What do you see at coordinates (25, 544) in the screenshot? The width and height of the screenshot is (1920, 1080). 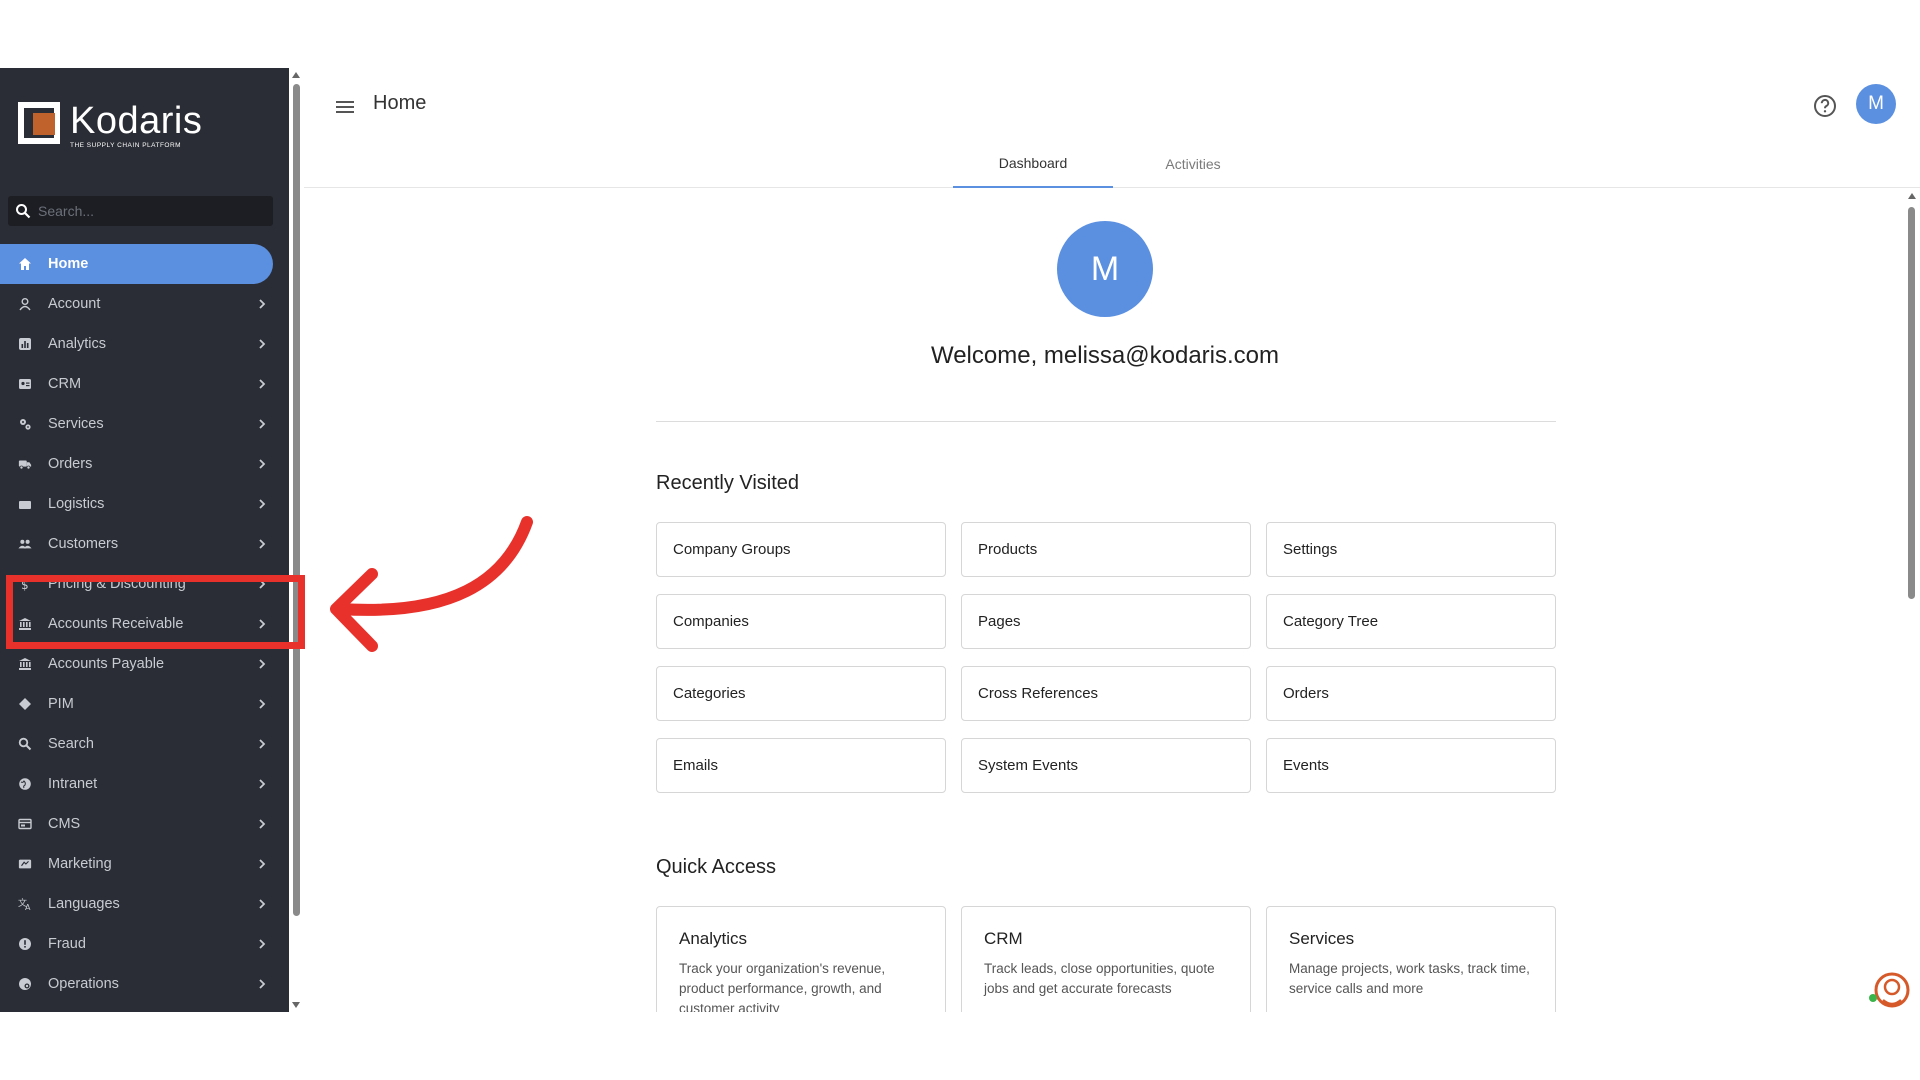 I see `people-icon` at bounding box center [25, 544].